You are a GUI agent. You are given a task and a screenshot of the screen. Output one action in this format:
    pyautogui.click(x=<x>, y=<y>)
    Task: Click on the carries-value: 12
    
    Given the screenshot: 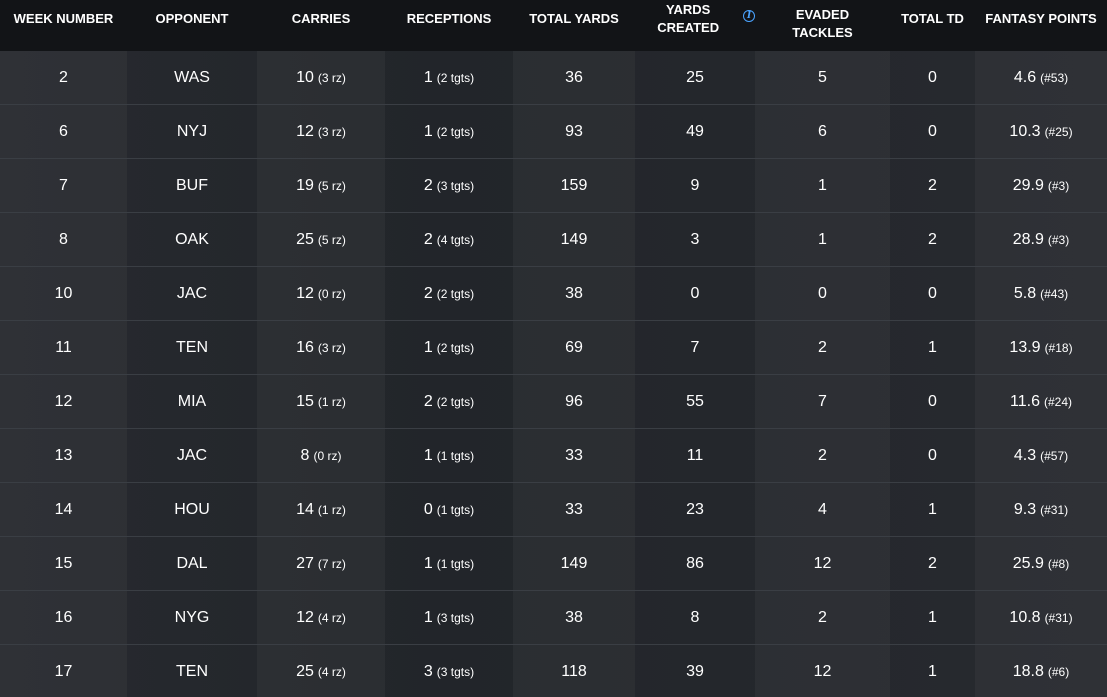 What is the action you would take?
    pyautogui.click(x=305, y=293)
    